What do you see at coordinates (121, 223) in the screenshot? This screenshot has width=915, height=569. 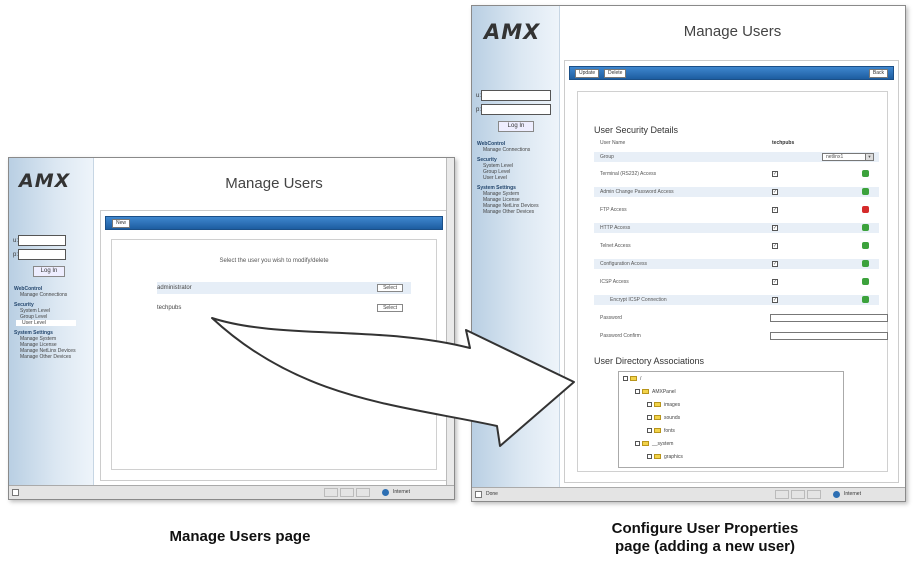 I see `new-button: New` at bounding box center [121, 223].